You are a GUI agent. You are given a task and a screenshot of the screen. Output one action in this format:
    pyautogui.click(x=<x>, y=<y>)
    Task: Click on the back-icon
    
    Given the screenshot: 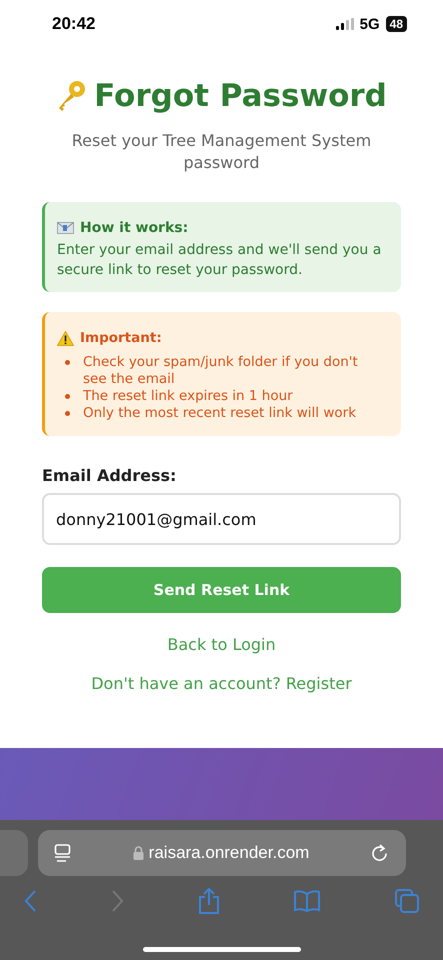 What is the action you would take?
    pyautogui.click(x=30, y=901)
    